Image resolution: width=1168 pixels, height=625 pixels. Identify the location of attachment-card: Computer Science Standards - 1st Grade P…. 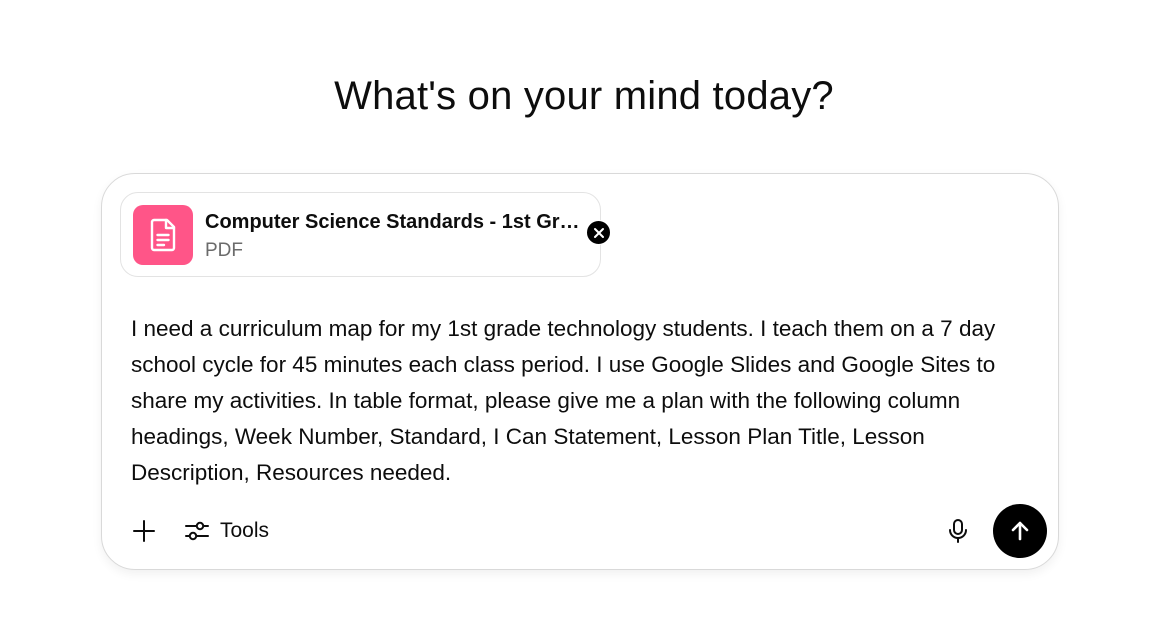
(365, 234).